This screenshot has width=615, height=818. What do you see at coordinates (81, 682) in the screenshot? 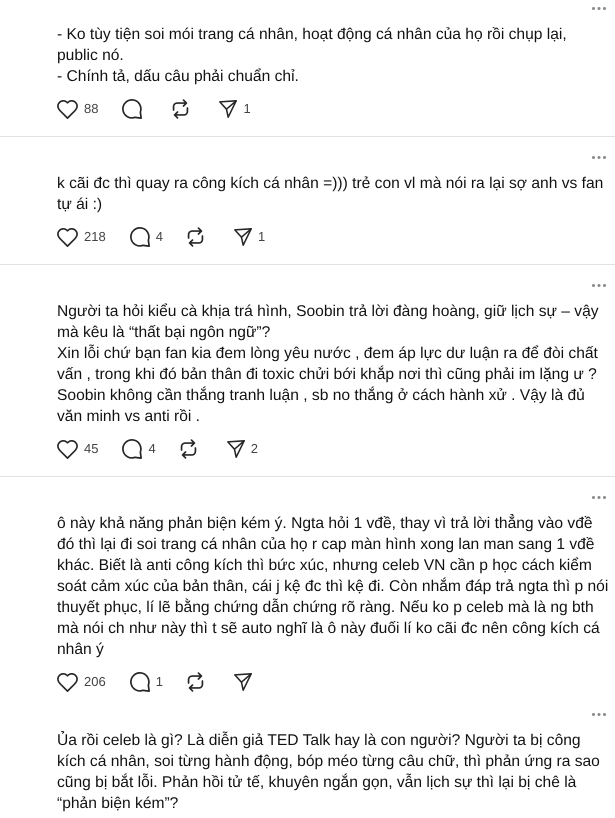
I see `like-button: 206` at bounding box center [81, 682].